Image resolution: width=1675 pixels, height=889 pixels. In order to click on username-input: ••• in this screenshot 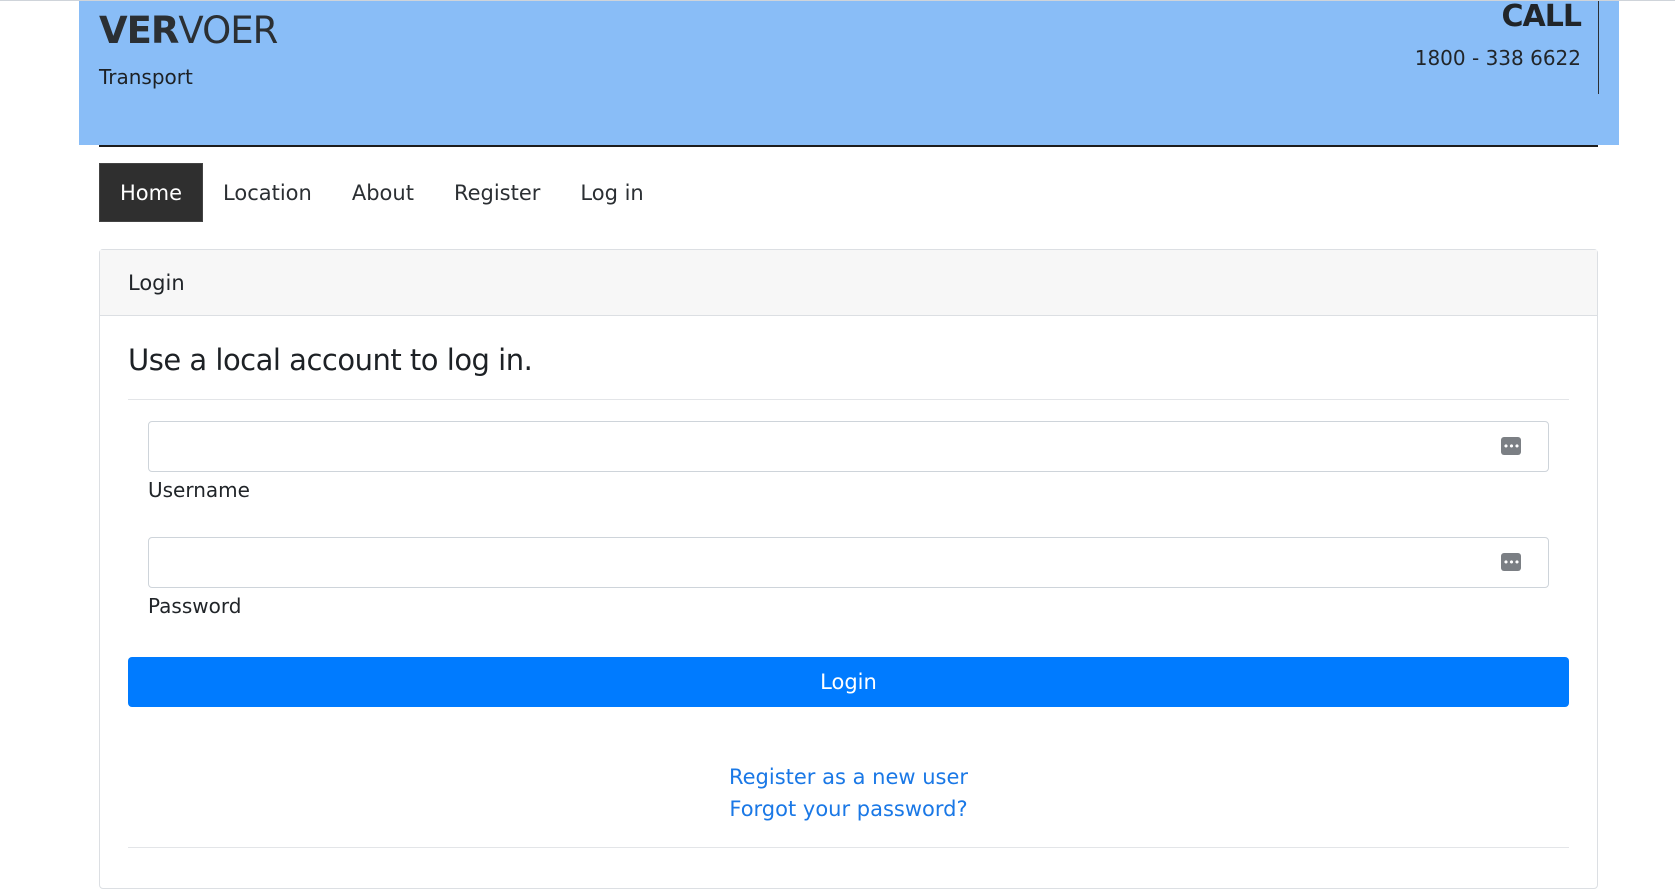, I will do `click(848, 446)`.